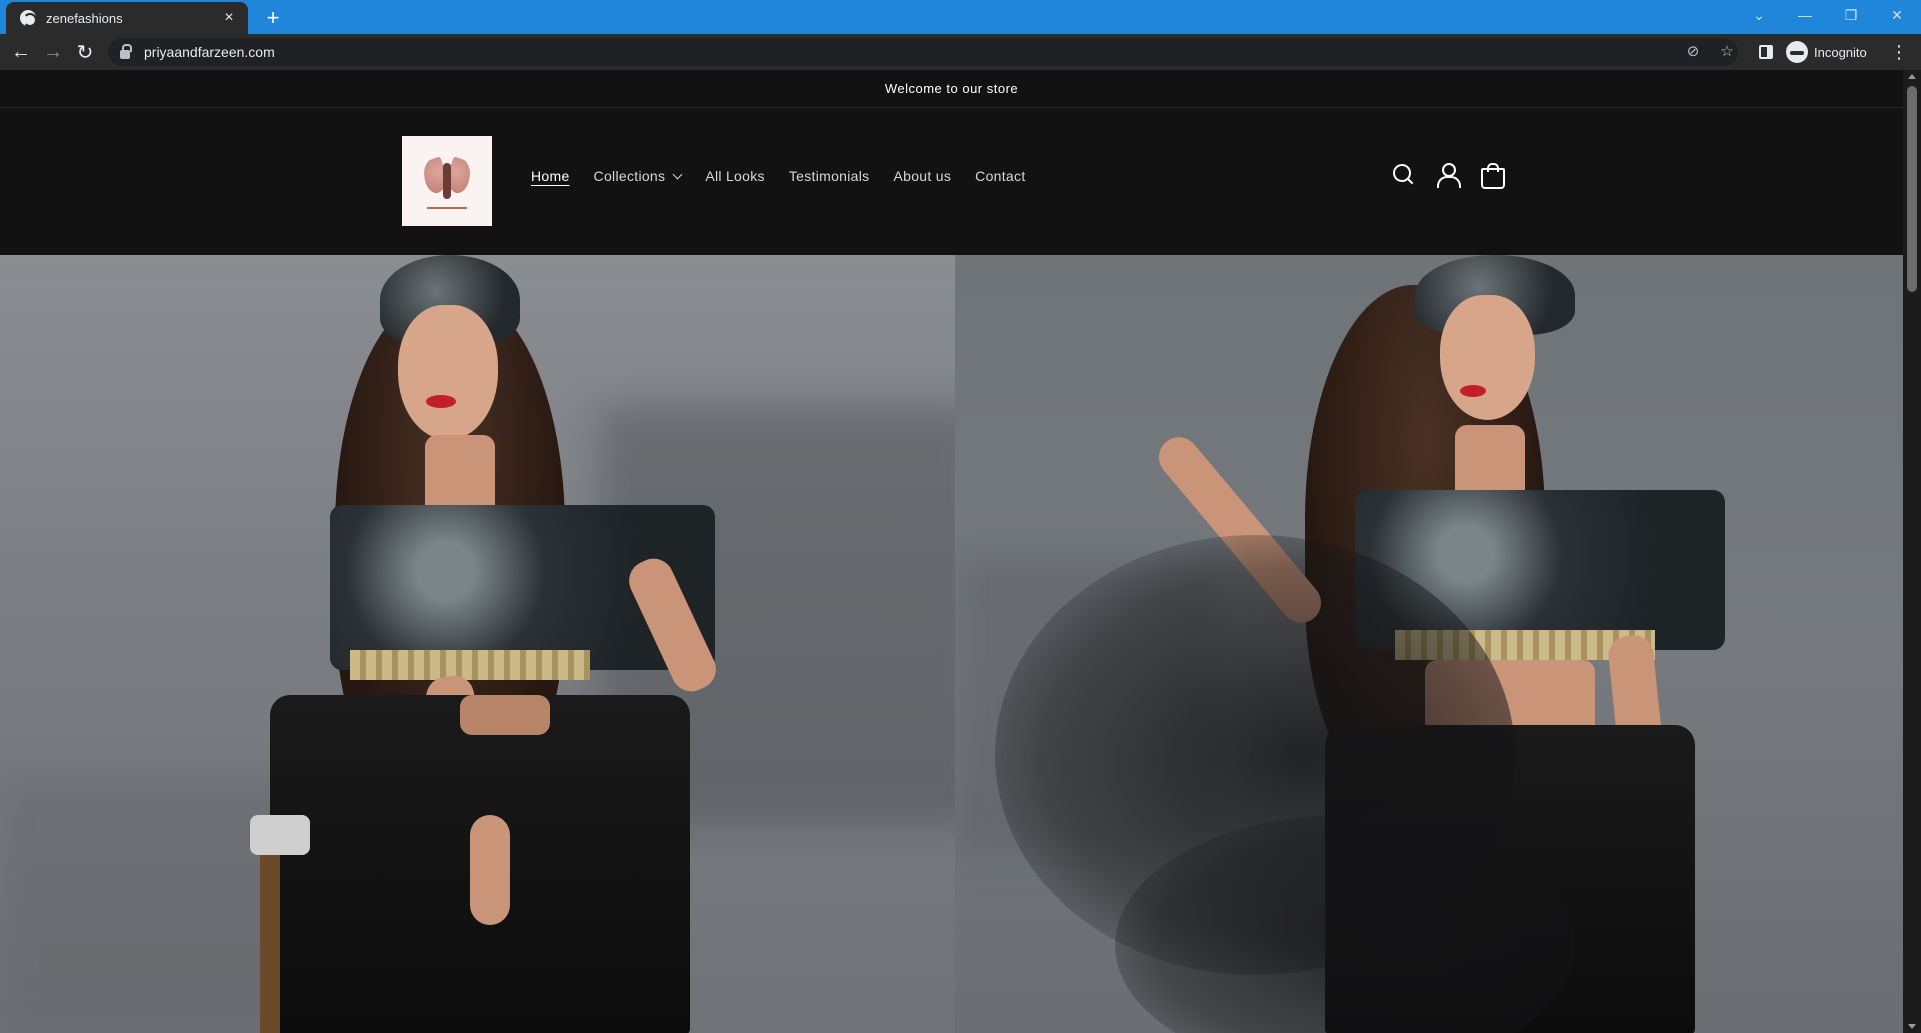 The image size is (1921, 1033). Describe the element at coordinates (447, 178) in the screenshot. I see `angel-logo-icon` at that location.